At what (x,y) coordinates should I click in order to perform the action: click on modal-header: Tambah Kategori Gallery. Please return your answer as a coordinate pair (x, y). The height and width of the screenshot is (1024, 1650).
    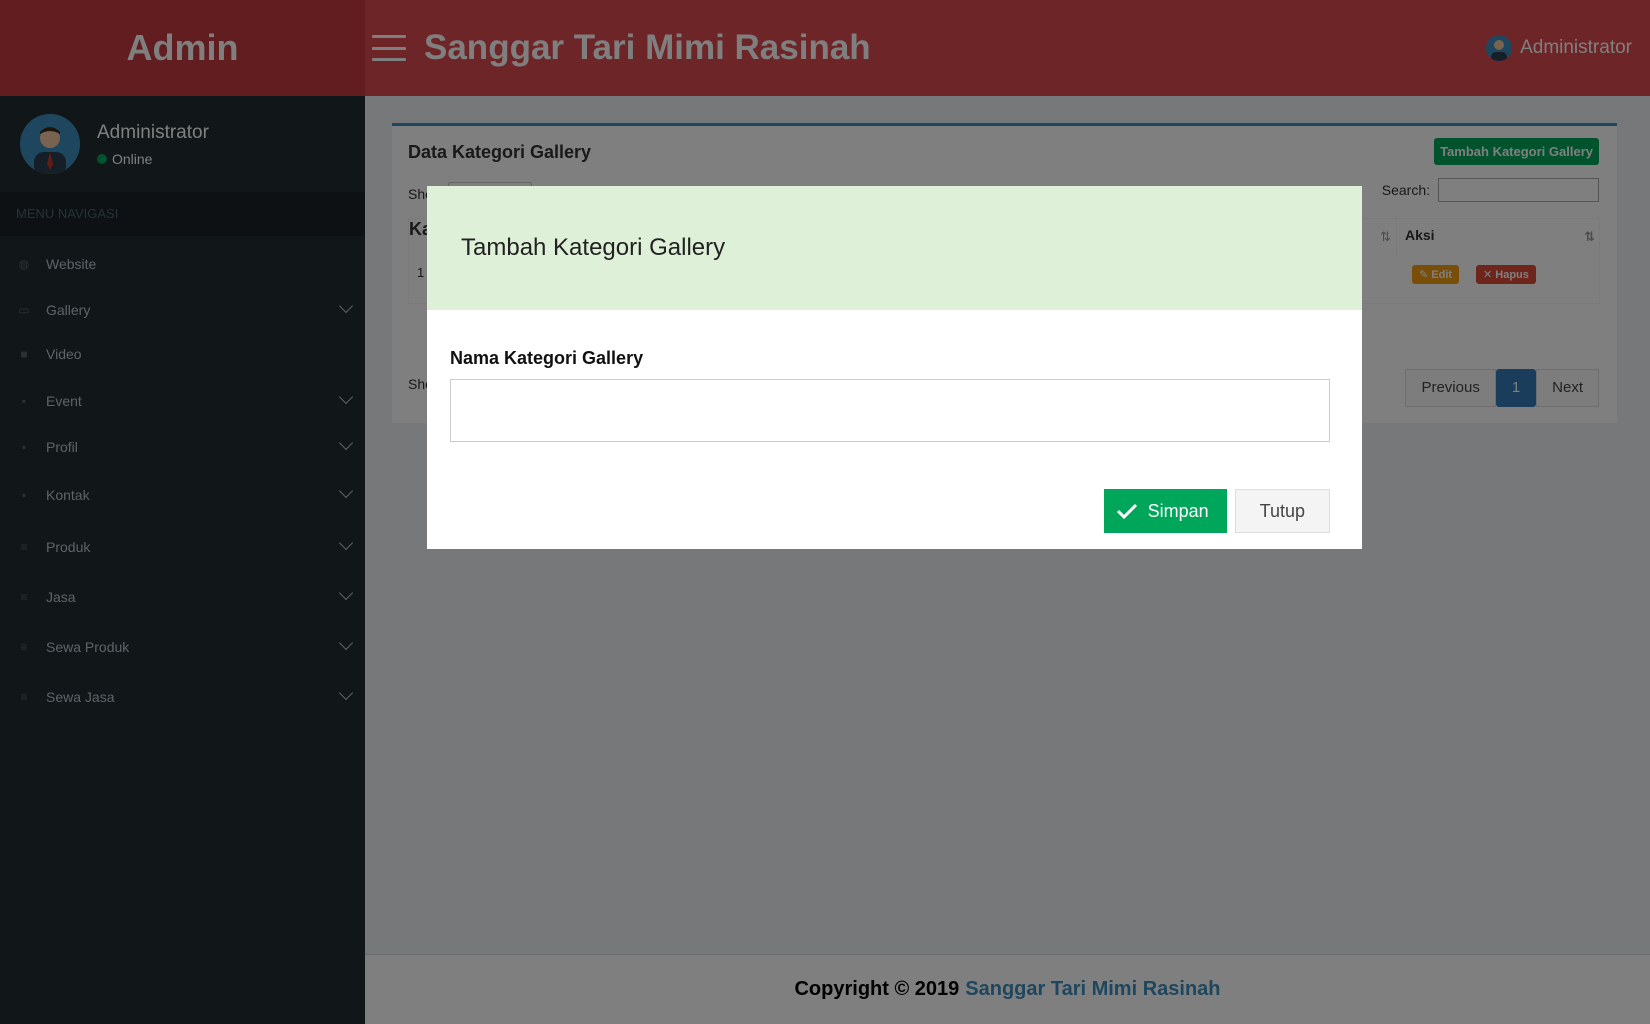
    Looking at the image, I should click on (894, 248).